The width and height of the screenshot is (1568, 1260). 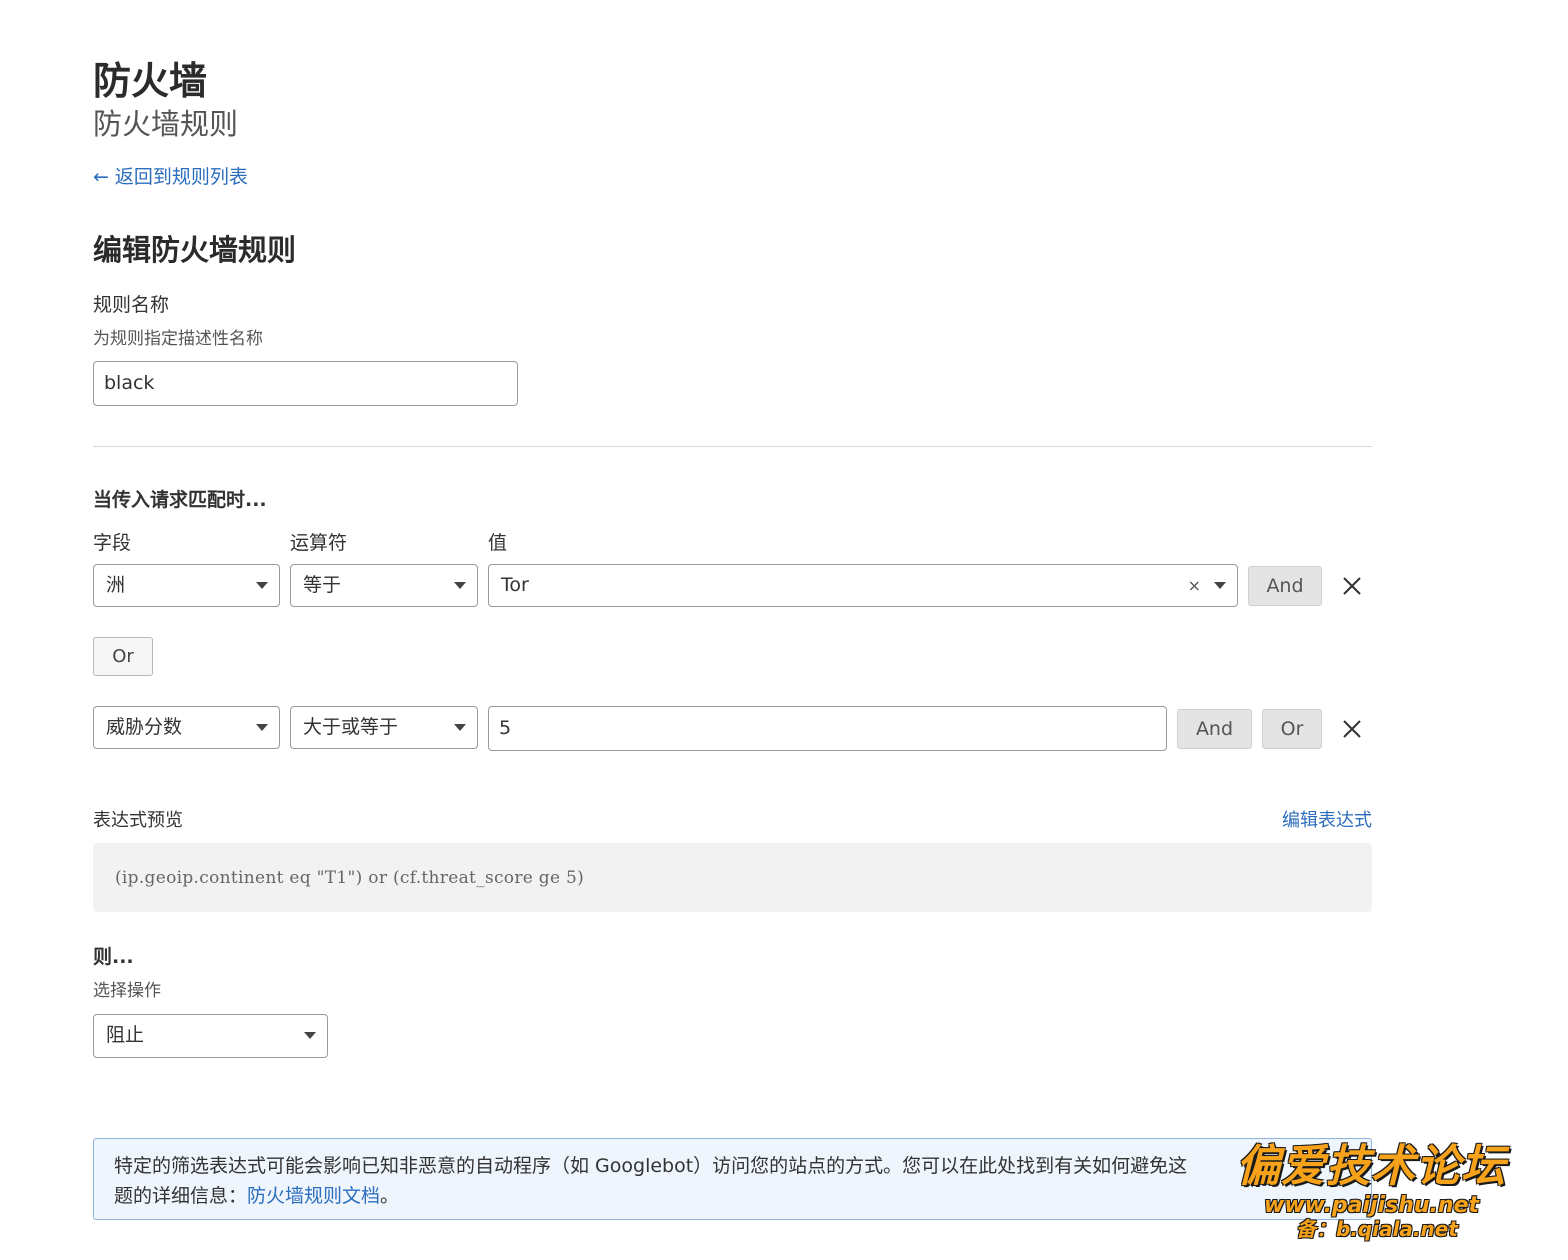 I want to click on expression-preview-label: 表达式预览, so click(x=138, y=820).